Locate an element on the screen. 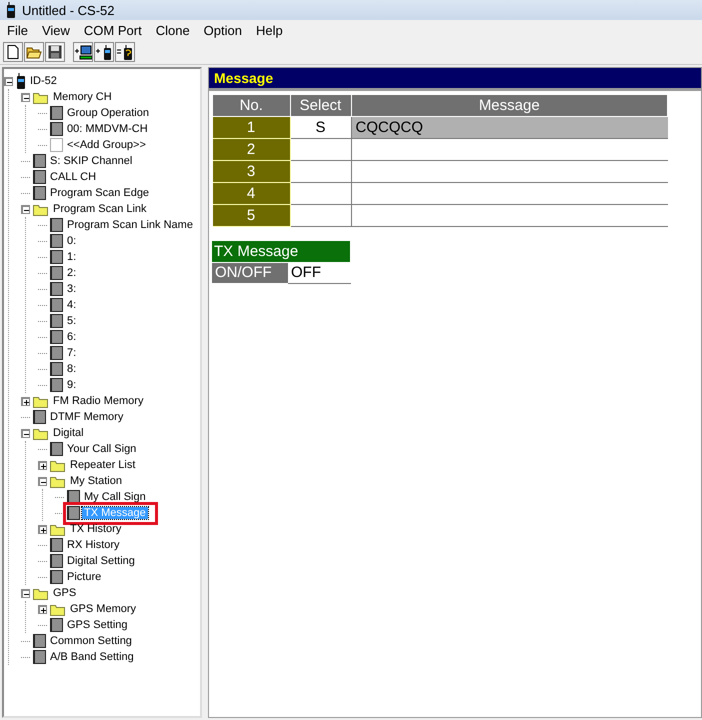  panel-title: Message is located at coordinates (455, 79).